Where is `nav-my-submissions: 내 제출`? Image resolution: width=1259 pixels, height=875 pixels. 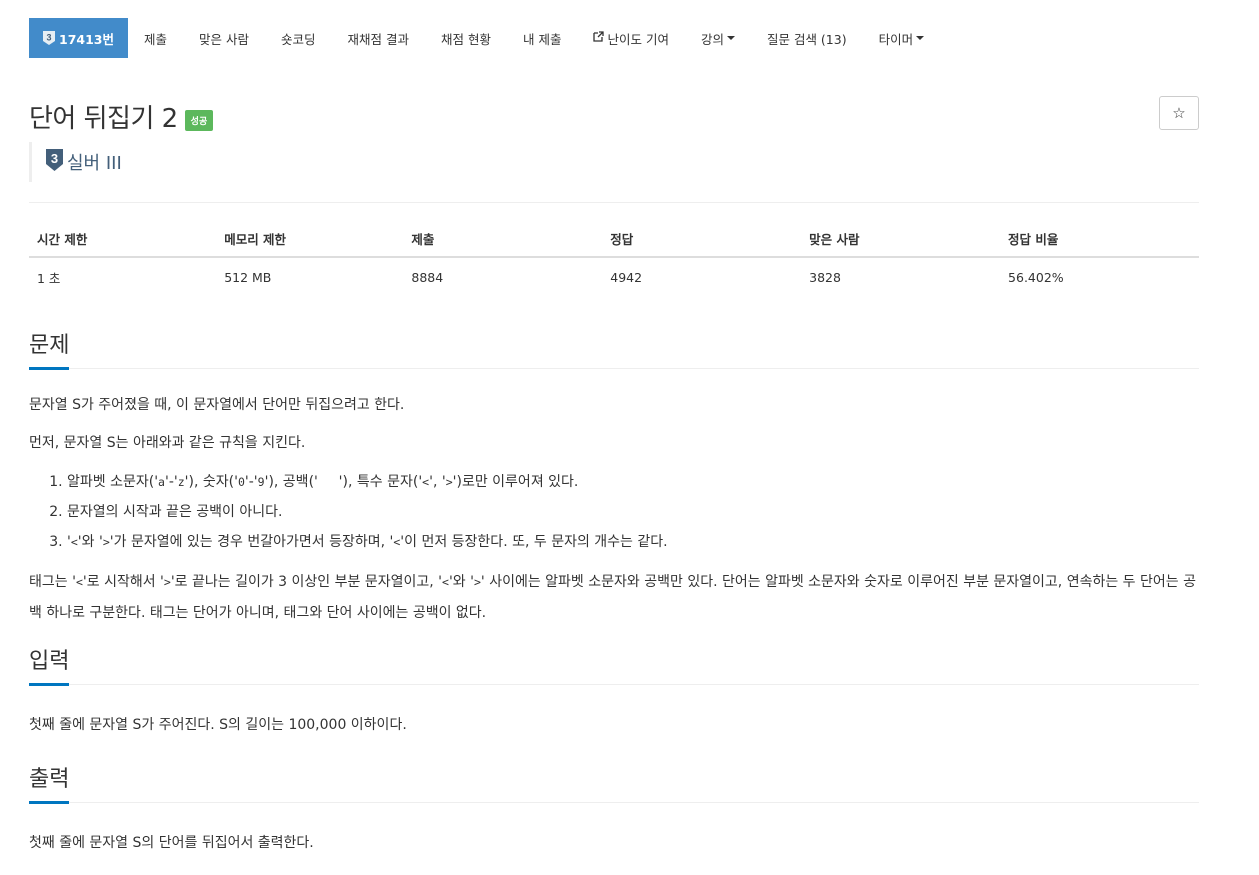
nav-my-submissions: 내 제출 is located at coordinates (542, 38).